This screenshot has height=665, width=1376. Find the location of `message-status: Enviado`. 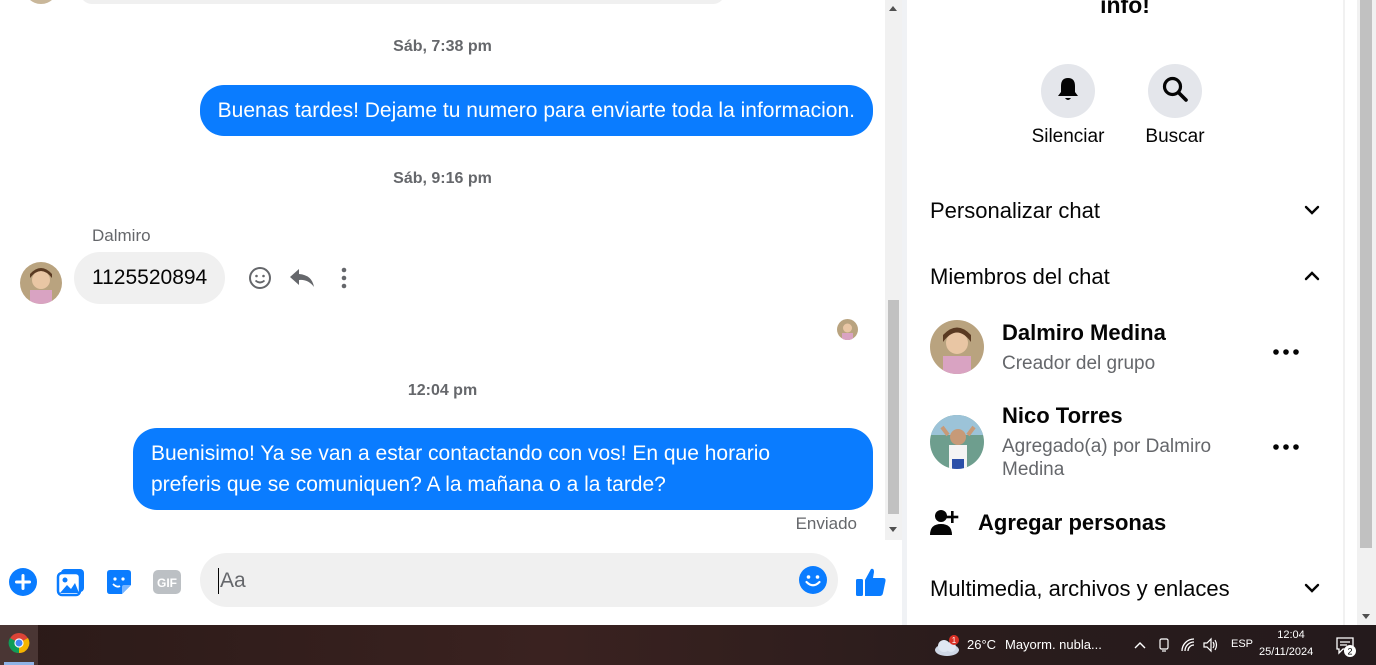

message-status: Enviado is located at coordinates (826, 523).